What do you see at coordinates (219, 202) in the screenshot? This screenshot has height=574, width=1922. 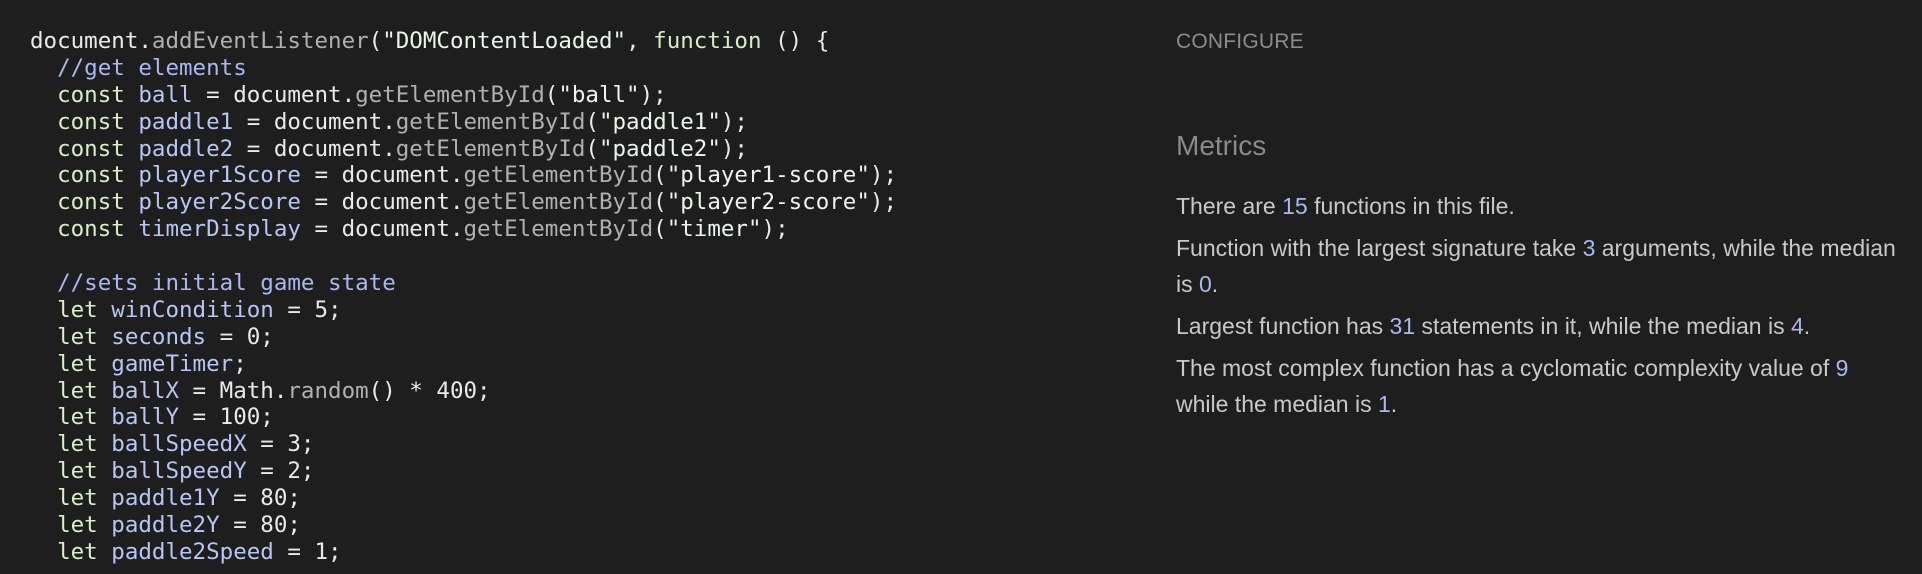 I see `code-token-var: player2Score` at bounding box center [219, 202].